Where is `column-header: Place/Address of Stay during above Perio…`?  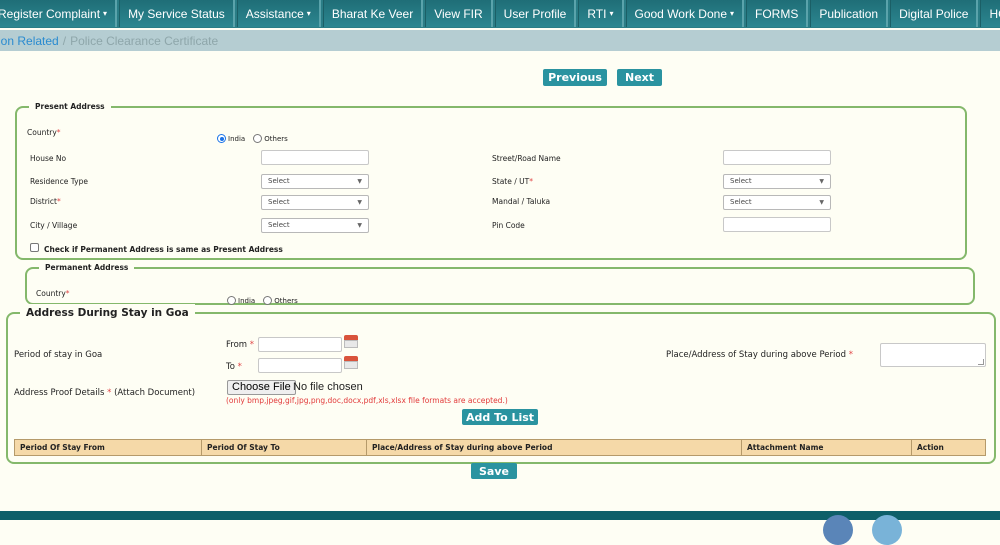 column-header: Place/Address of Stay during above Perio… is located at coordinates (554, 447).